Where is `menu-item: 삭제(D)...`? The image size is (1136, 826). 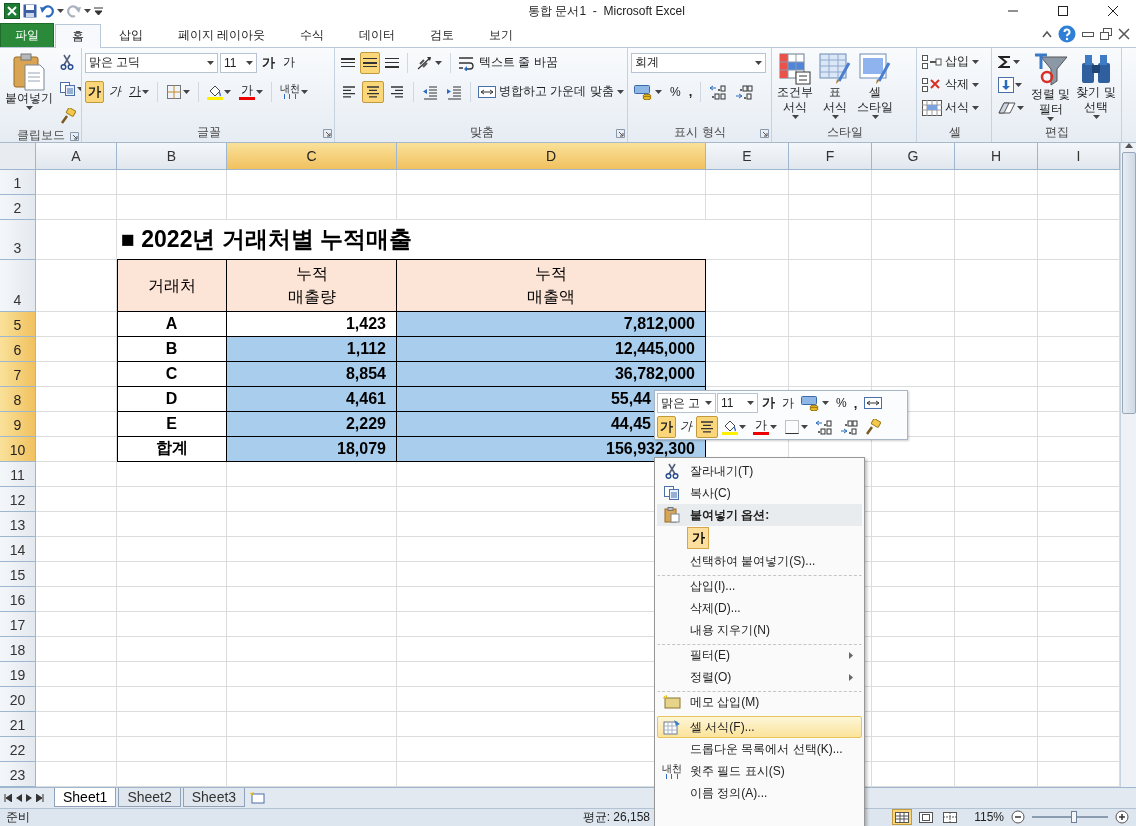 menu-item: 삭제(D)... is located at coordinates (759, 608).